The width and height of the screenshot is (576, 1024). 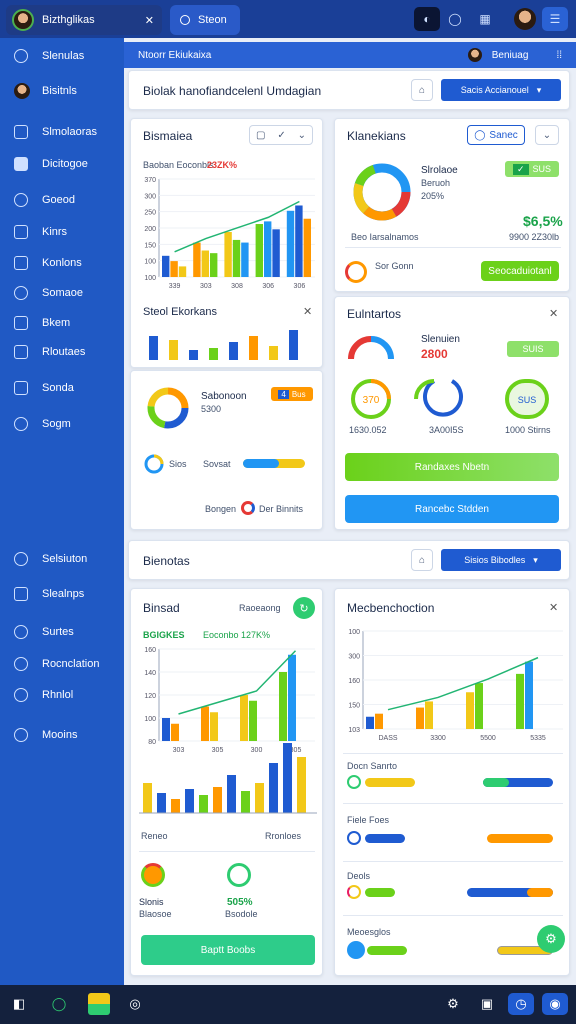 I want to click on sidebar-item-label: Bkem, so click(x=56, y=323).